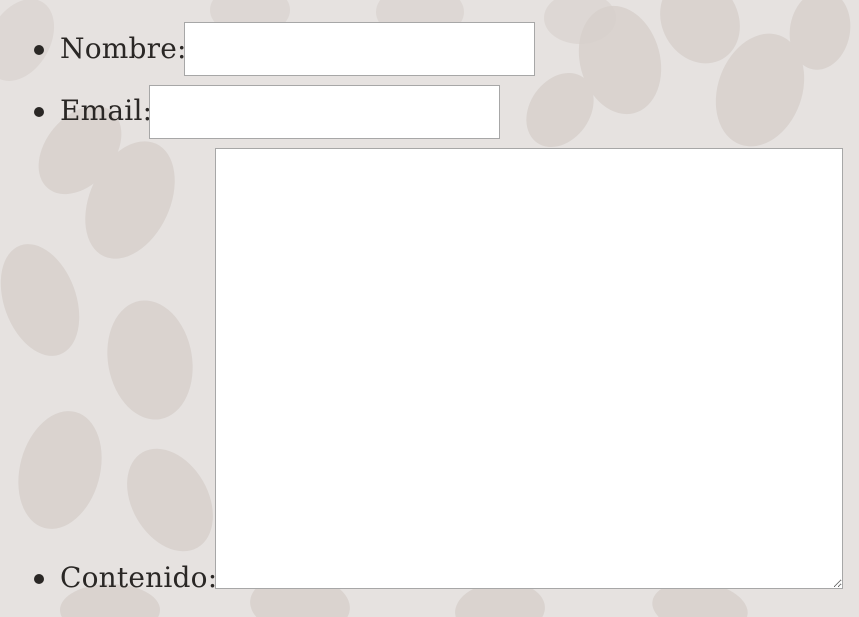 Image resolution: width=859 pixels, height=617 pixels. What do you see at coordinates (359, 49) in the screenshot?
I see `nombre-input` at bounding box center [359, 49].